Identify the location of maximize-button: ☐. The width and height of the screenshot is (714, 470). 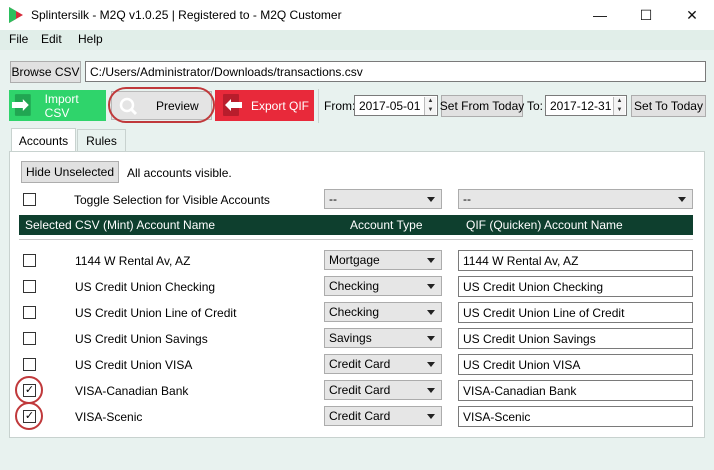
(646, 15).